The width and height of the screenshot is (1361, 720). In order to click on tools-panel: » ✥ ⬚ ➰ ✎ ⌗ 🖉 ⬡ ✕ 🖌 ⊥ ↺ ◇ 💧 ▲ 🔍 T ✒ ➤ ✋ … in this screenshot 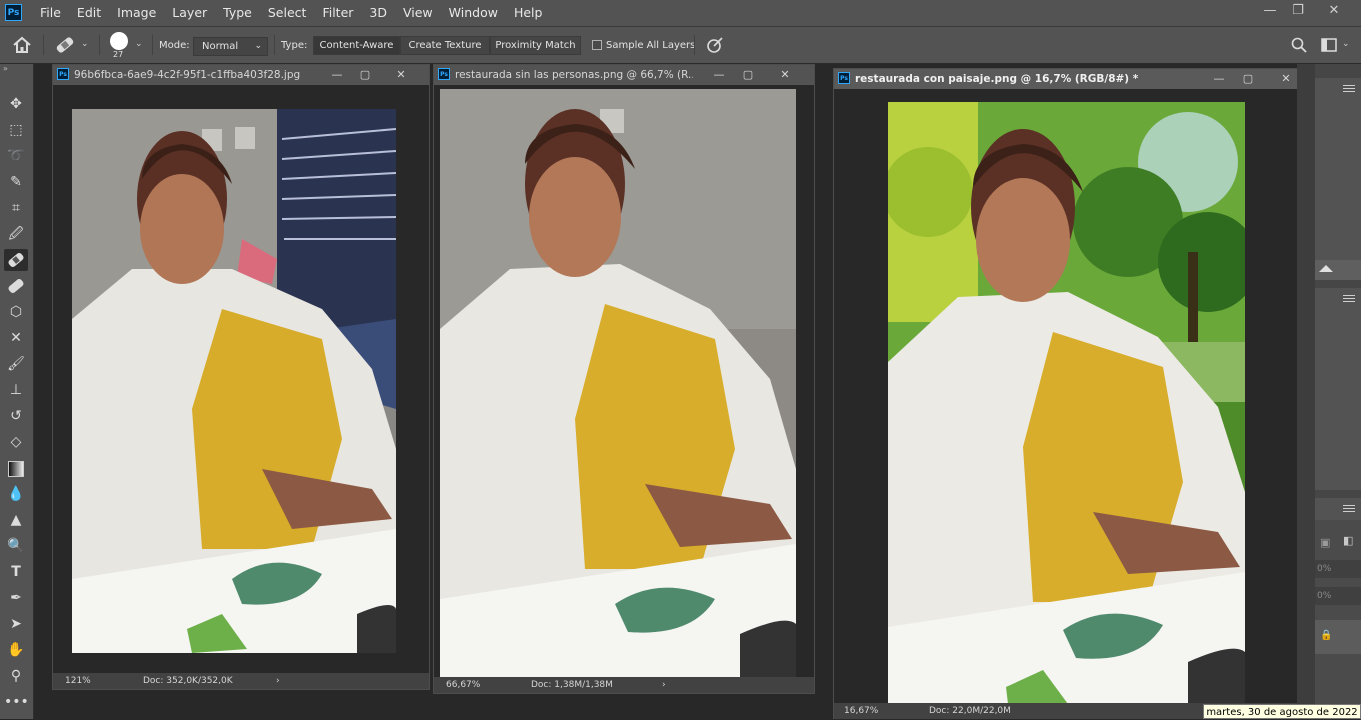, I will do `click(17, 391)`.